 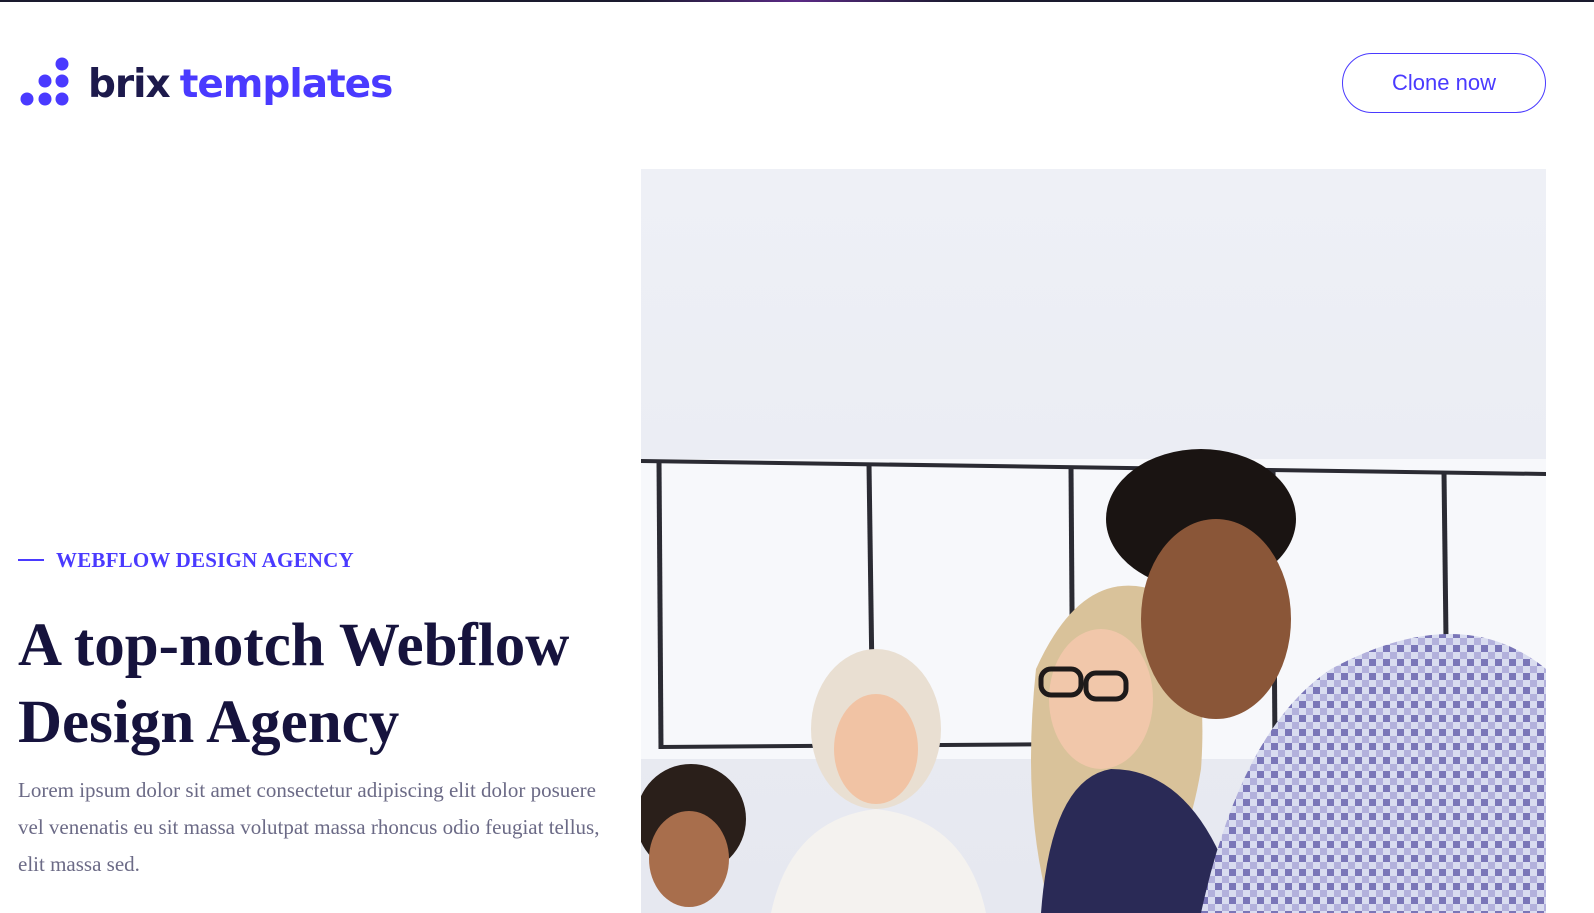 I want to click on brand-name-brix: brix, so click(x=129, y=84).